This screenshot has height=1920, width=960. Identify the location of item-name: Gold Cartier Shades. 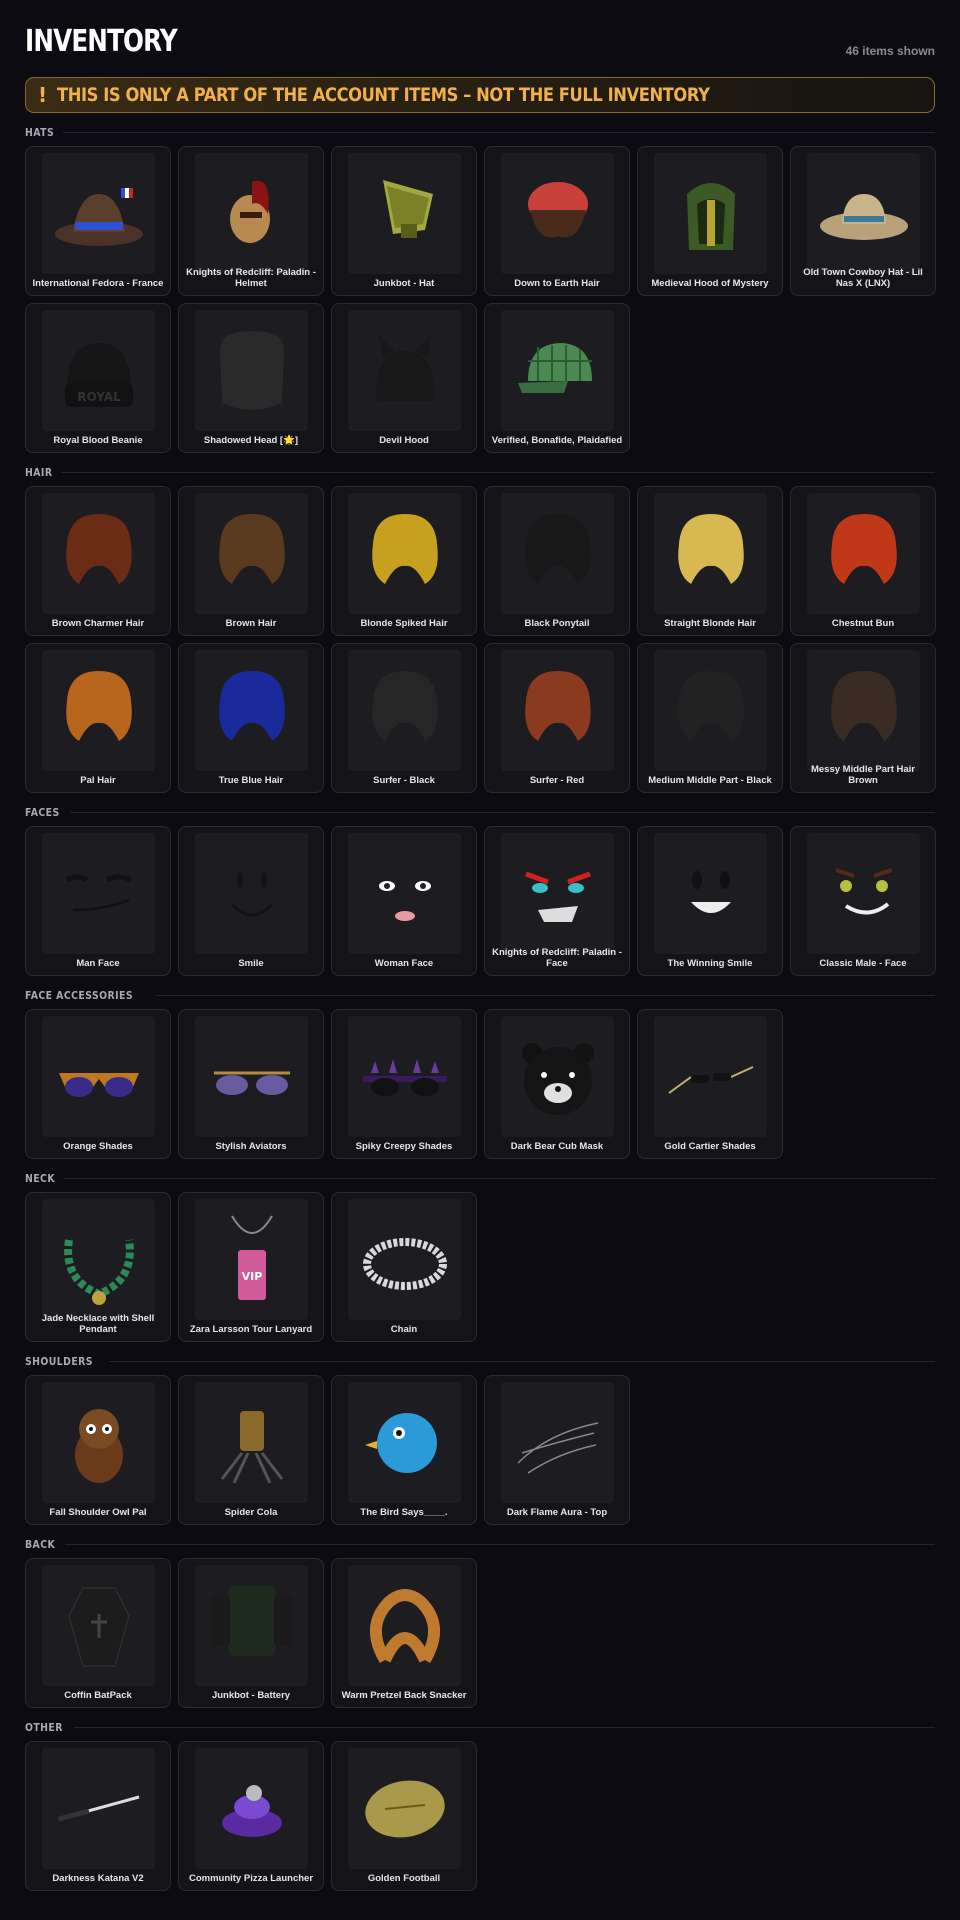
(710, 1141).